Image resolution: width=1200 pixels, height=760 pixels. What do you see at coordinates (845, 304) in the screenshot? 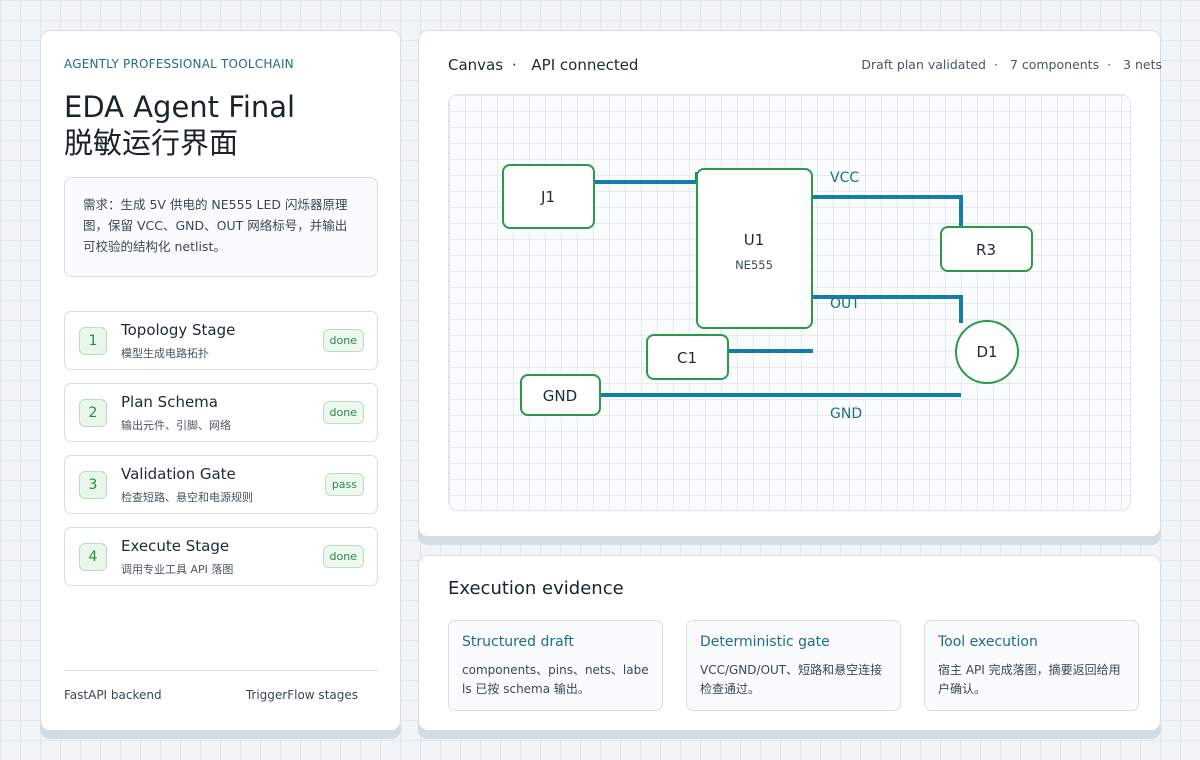
I see `net-label-out: OUT` at bounding box center [845, 304].